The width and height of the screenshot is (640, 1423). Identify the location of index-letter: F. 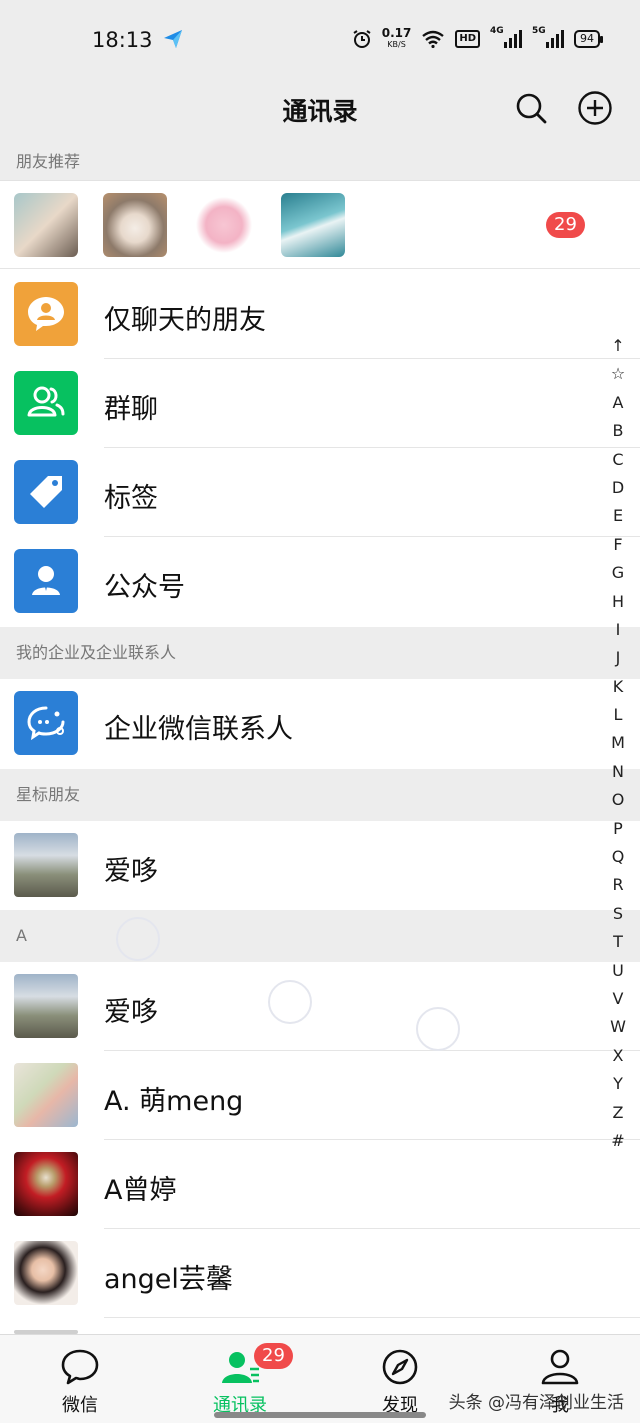
(618, 545).